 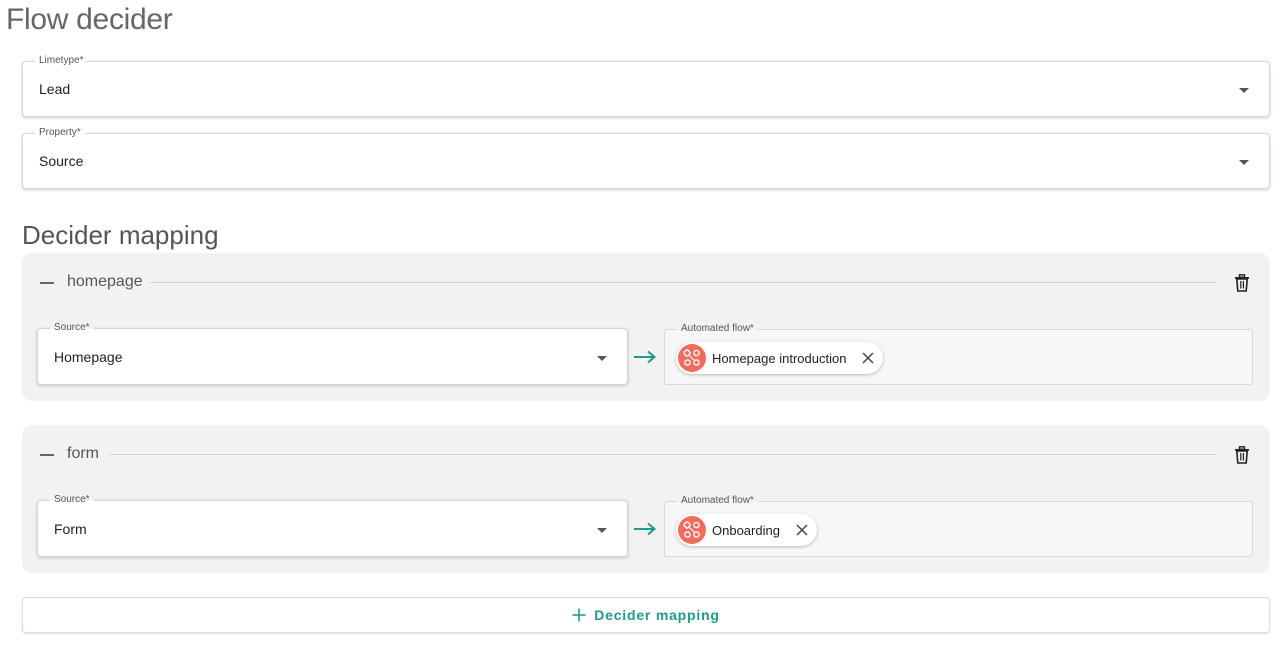 What do you see at coordinates (332, 525) in the screenshot?
I see `source-select: Source* Form` at bounding box center [332, 525].